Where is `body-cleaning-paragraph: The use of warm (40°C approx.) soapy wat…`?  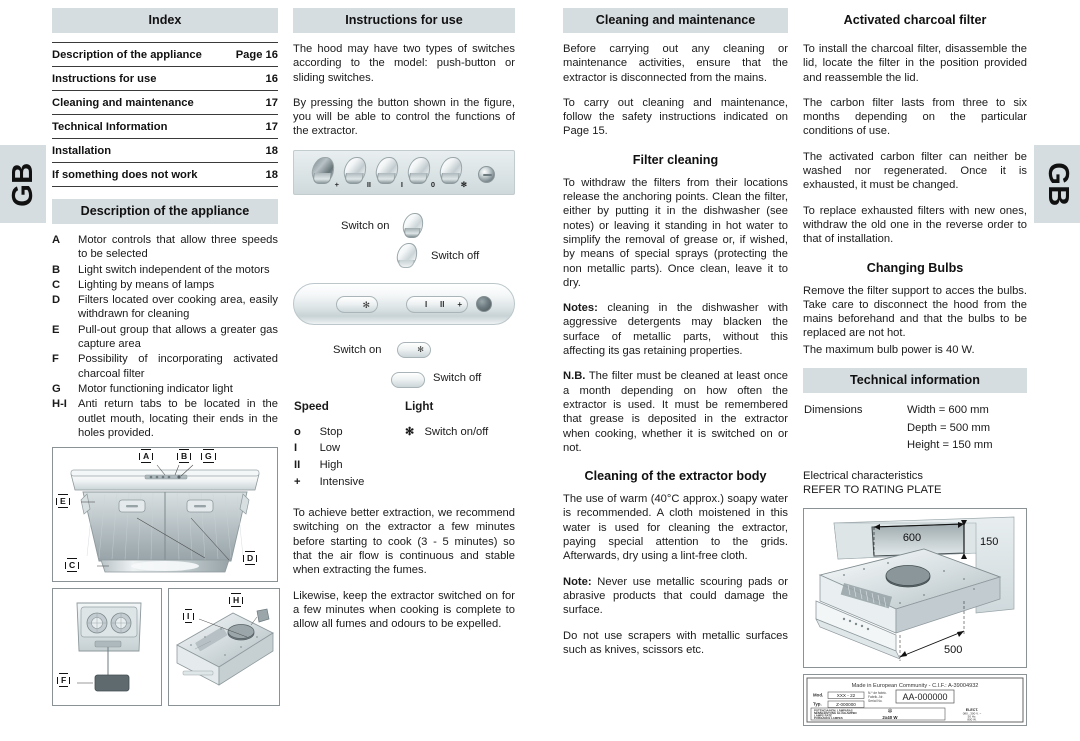 body-cleaning-paragraph: The use of warm (40°C approx.) soapy wat… is located at coordinates (675, 528).